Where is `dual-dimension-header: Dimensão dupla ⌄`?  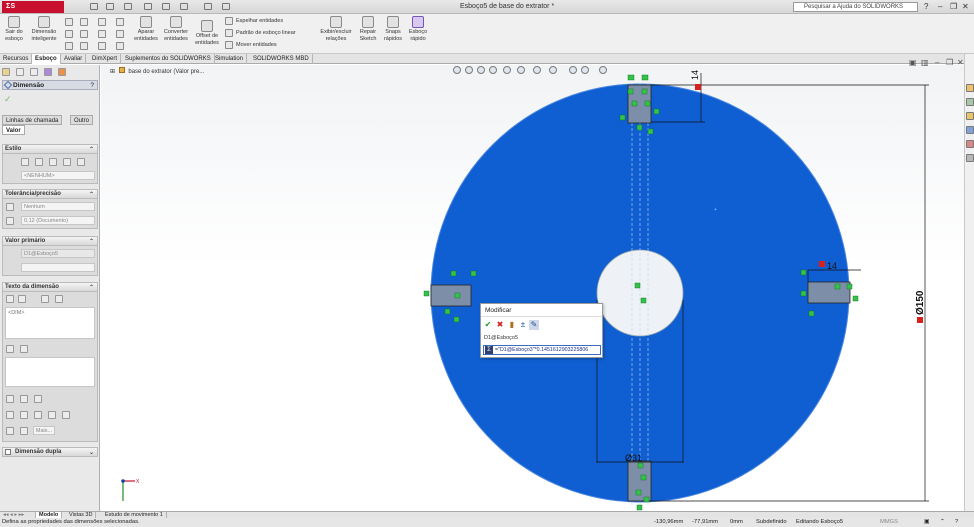
dual-dimension-header: Dimensão dupla ⌄ is located at coordinates (50, 452).